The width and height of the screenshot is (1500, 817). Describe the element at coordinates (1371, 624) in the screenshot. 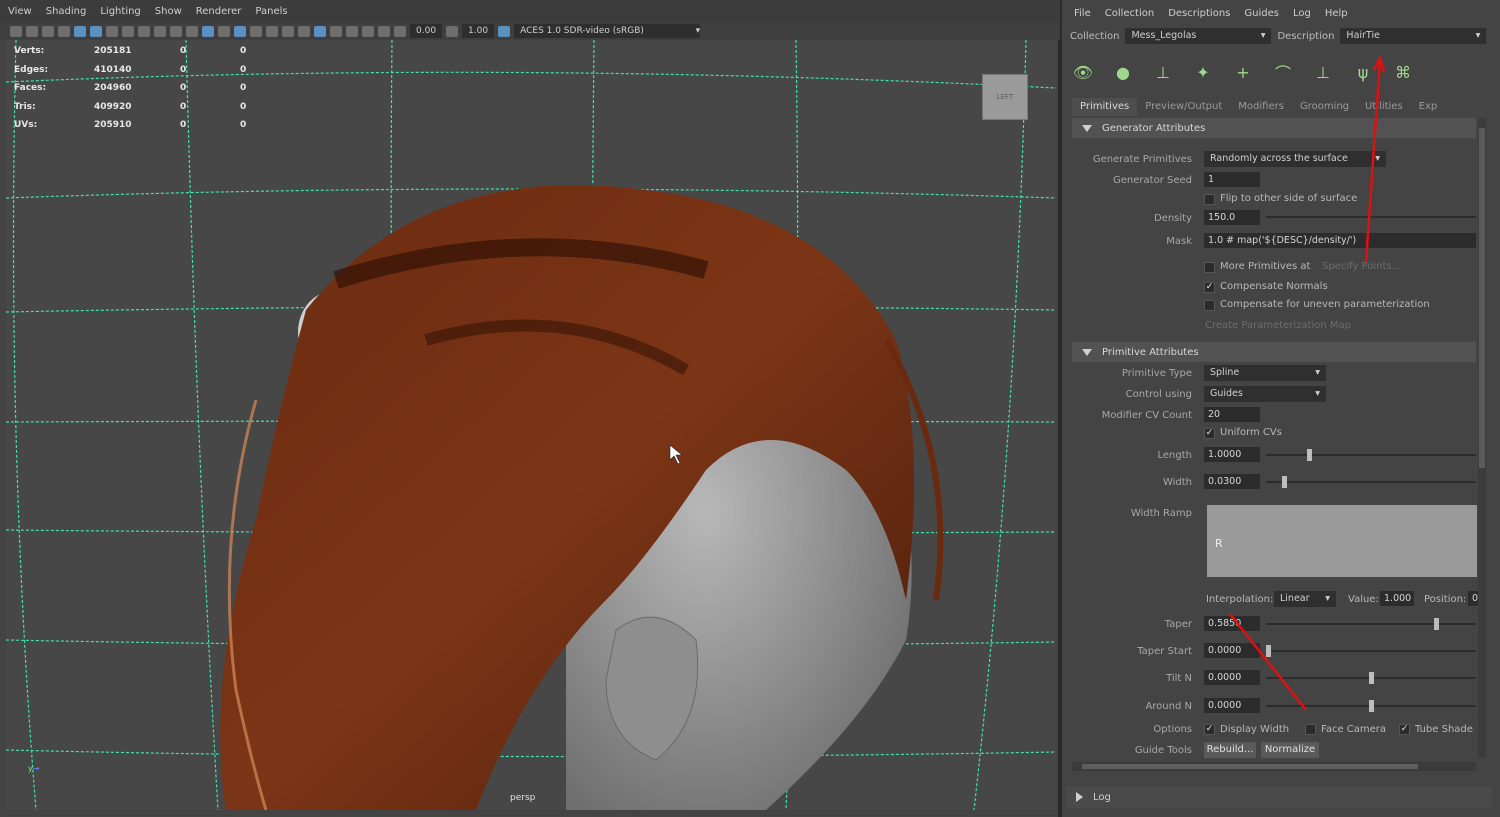

I see `taper-slider` at that location.